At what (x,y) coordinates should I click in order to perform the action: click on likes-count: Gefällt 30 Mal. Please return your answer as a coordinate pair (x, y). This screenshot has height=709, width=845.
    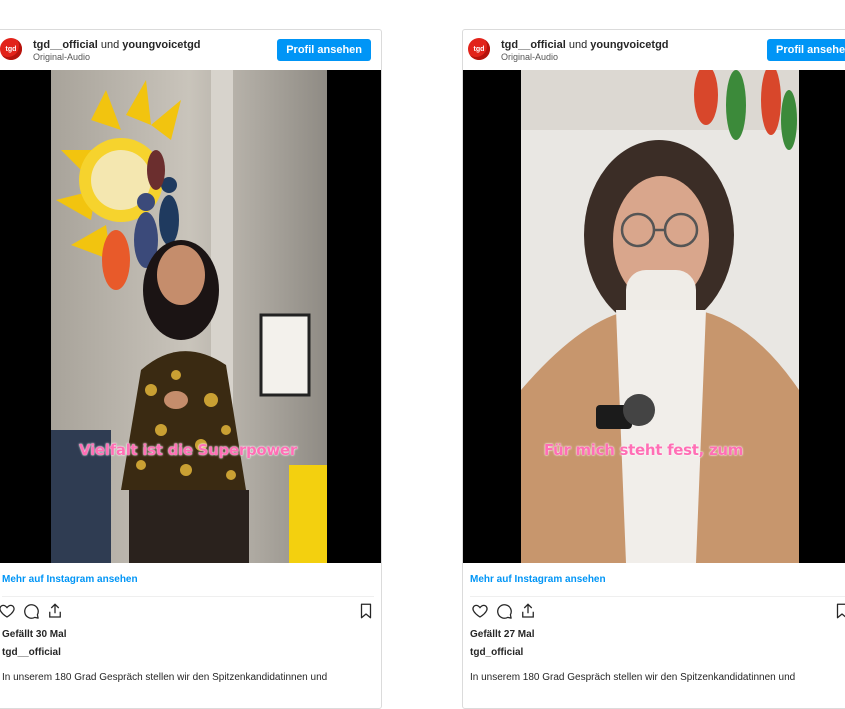
    Looking at the image, I should click on (34, 634).